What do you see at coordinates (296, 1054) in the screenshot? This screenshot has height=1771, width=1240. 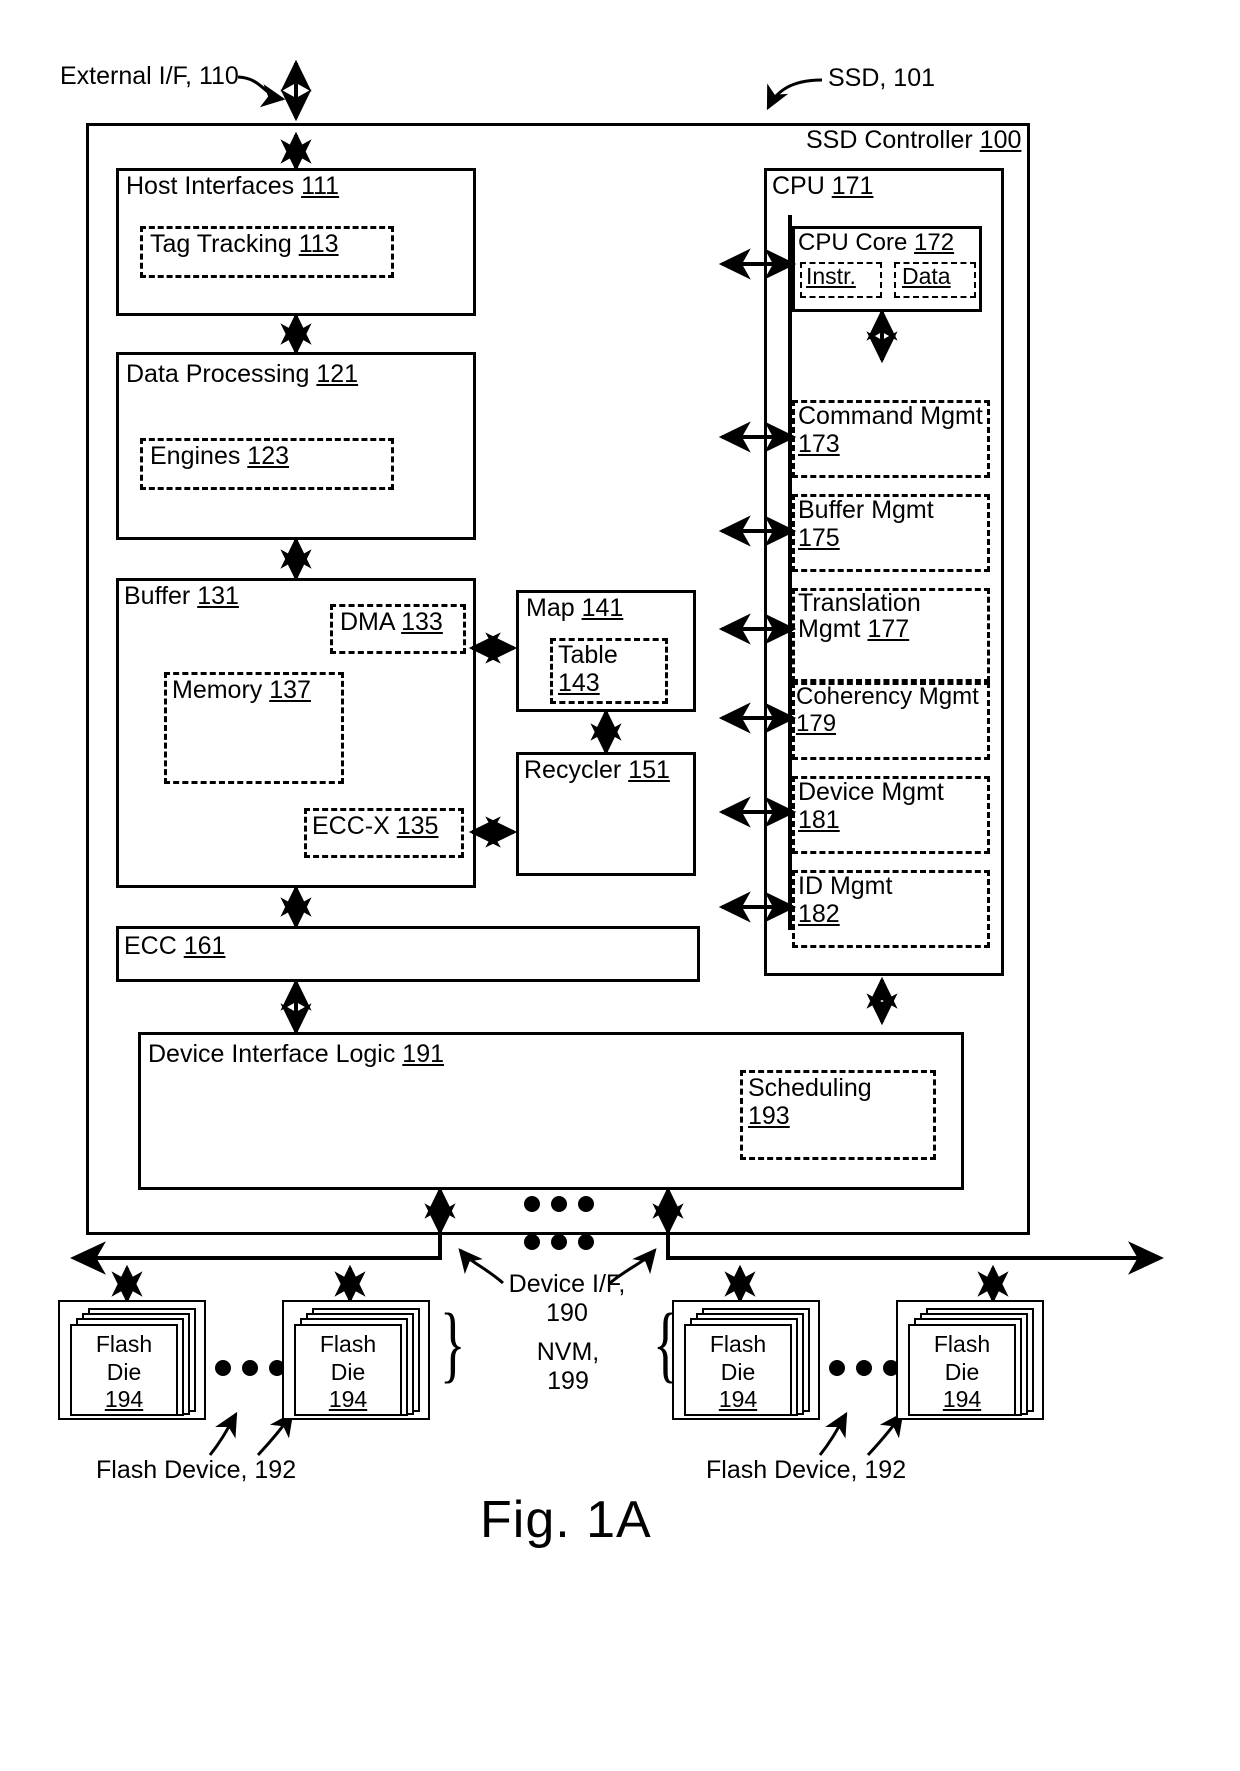 I see `device-interface-logic-label: Device Interface Logic 191` at bounding box center [296, 1054].